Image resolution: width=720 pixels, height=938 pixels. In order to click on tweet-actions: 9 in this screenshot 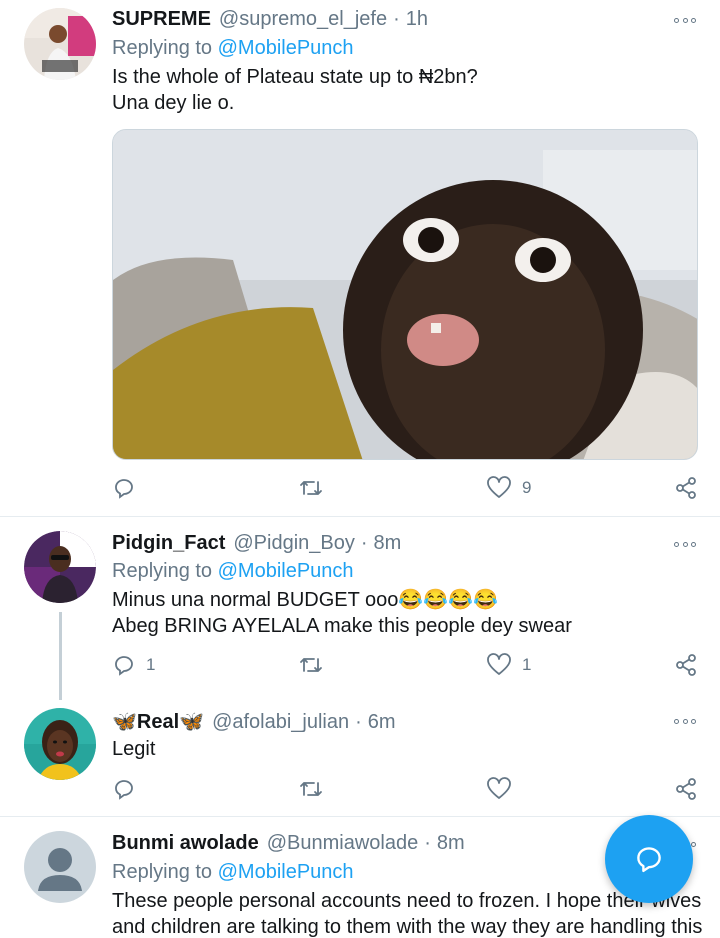, I will do `click(406, 488)`.